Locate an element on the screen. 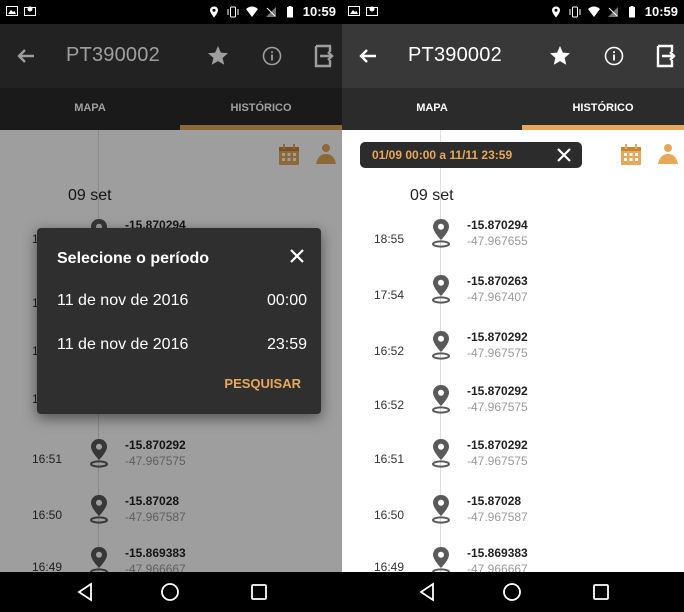 This screenshot has height=612, width=684. list-item: 16:50 -15.87028 -47.967587 is located at coordinates (513, 517).